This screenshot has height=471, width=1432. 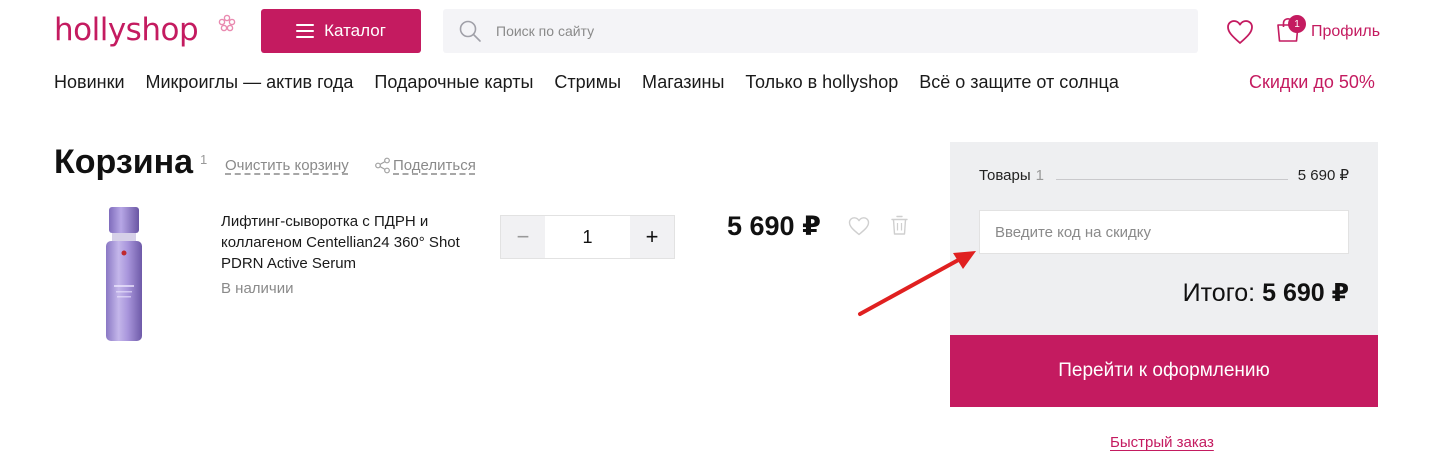 What do you see at coordinates (899, 225) in the screenshot?
I see `trash-icon` at bounding box center [899, 225].